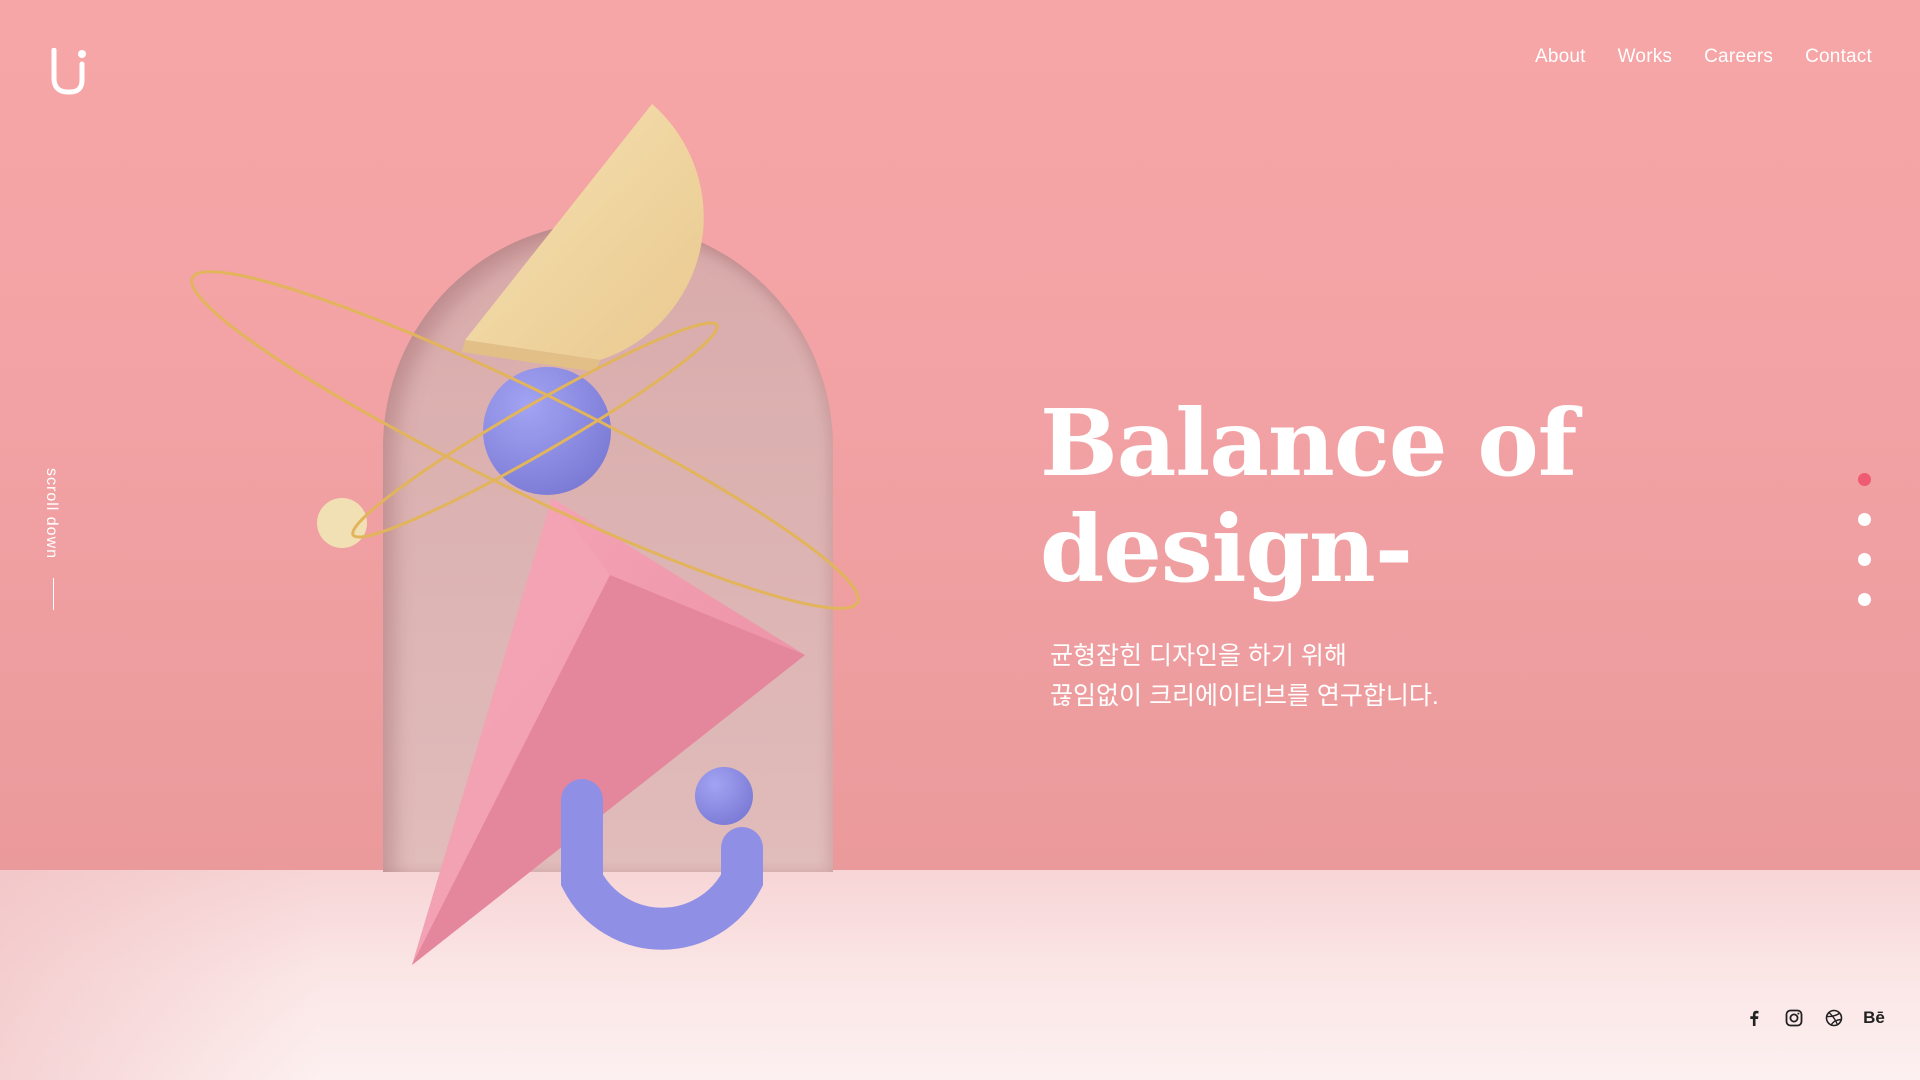 This screenshot has height=1080, width=1920. What do you see at coordinates (1560, 57) in the screenshot?
I see `nav-about-link: About` at bounding box center [1560, 57].